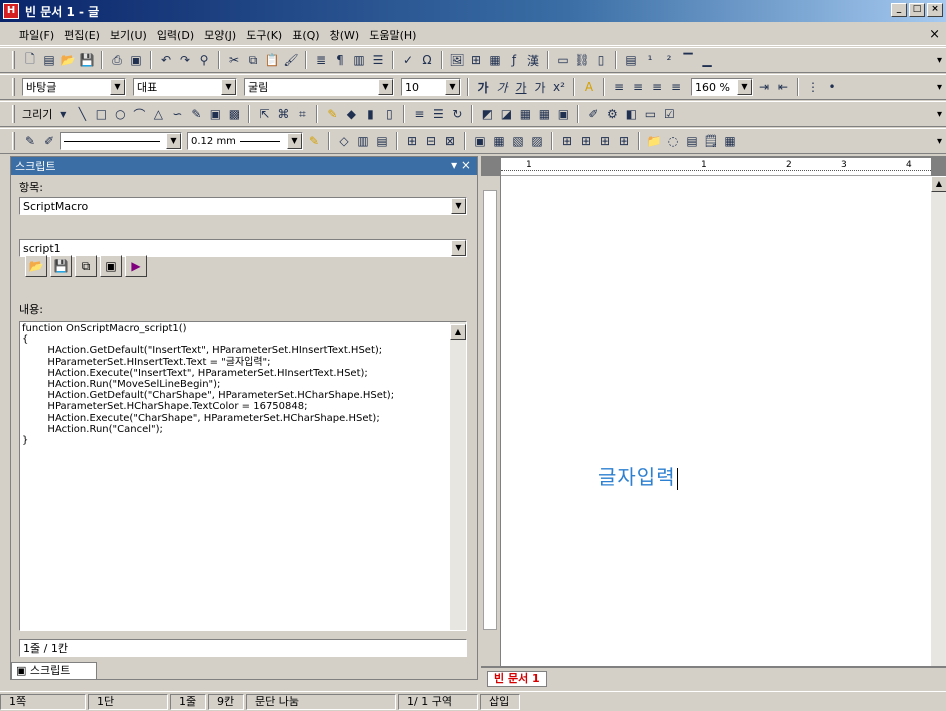  Describe the element at coordinates (458, 476) in the screenshot. I see `editor-vertical-scrollbar: ▲` at that location.